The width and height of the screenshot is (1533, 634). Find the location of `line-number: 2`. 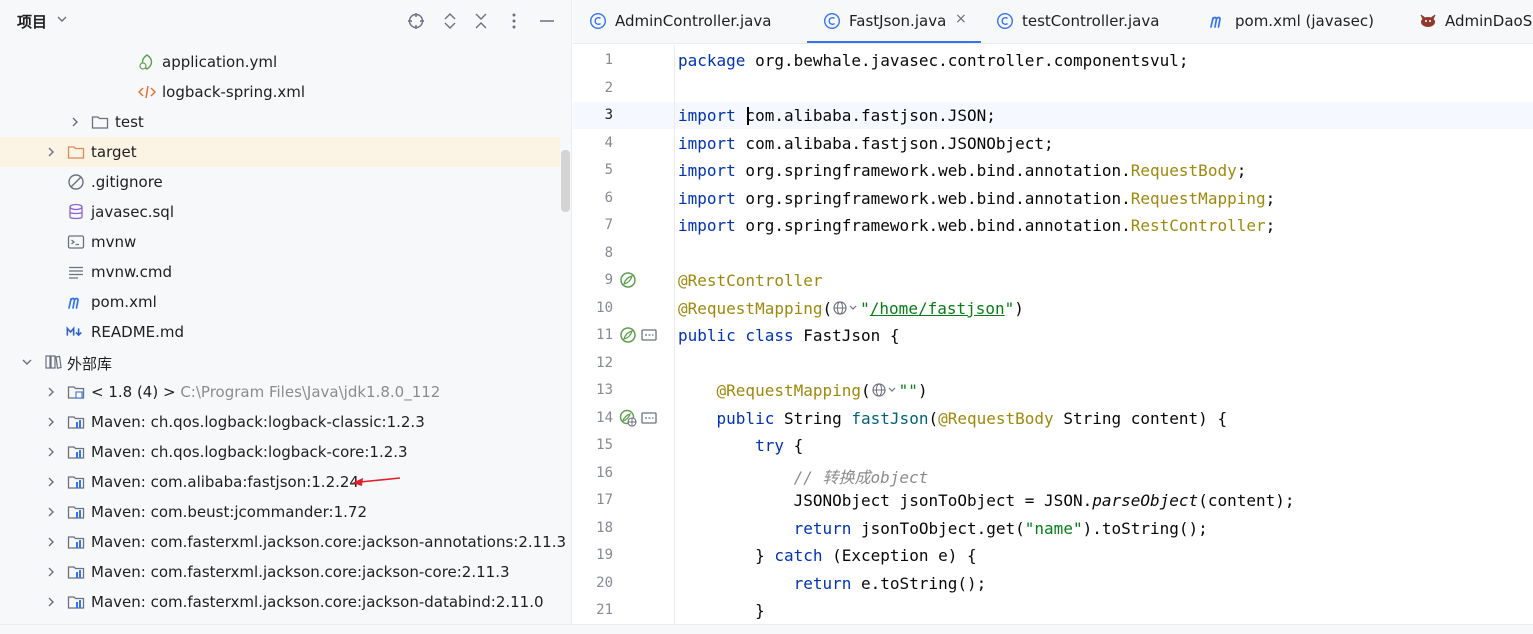

line-number: 2 is located at coordinates (608, 88).